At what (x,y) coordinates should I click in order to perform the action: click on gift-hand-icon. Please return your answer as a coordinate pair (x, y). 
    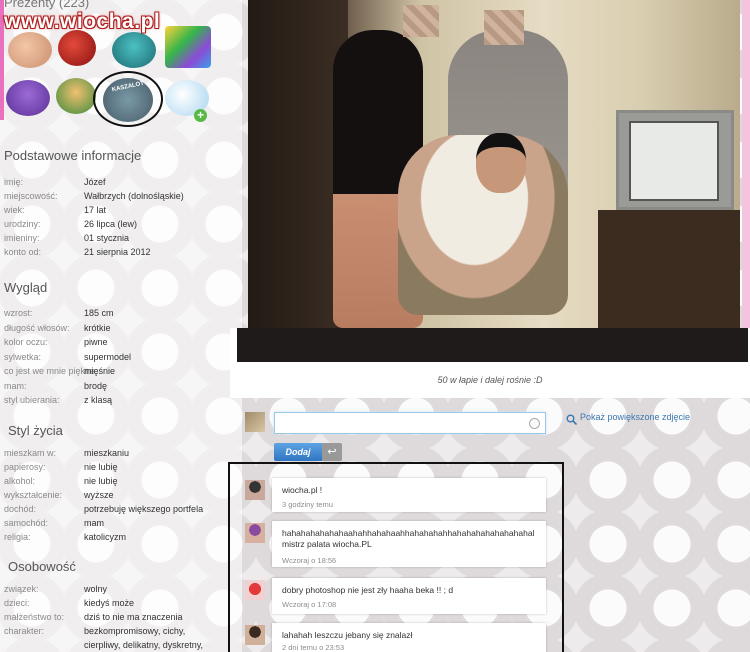
    Looking at the image, I should click on (30, 50).